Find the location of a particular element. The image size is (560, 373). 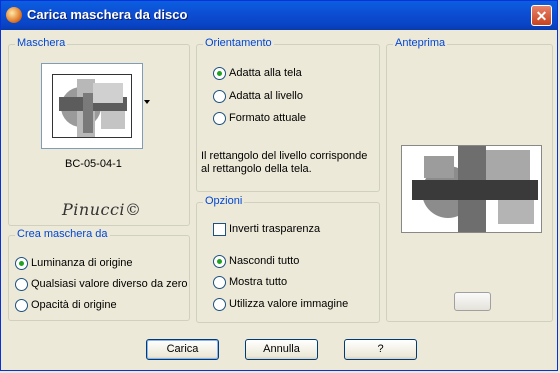

close-button: ✕ is located at coordinates (541, 15).